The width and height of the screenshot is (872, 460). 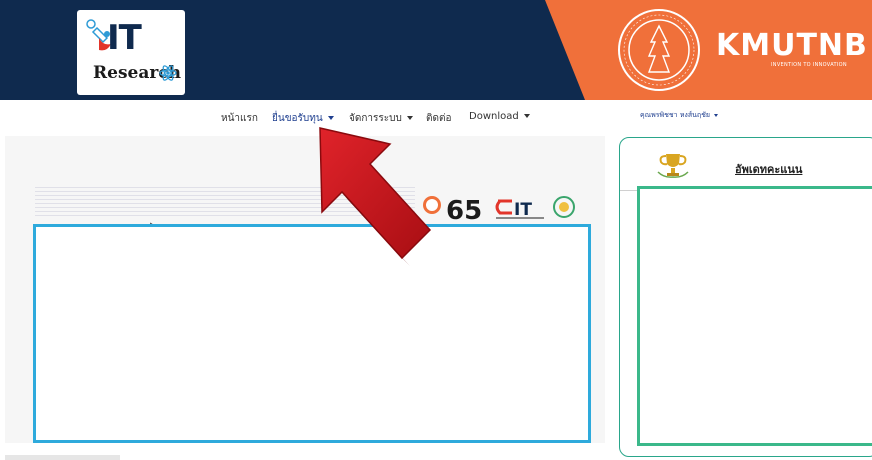 What do you see at coordinates (679, 115) in the screenshot?
I see `user-menu: คุณพรพิชชา หงส์นฤชัย` at bounding box center [679, 115].